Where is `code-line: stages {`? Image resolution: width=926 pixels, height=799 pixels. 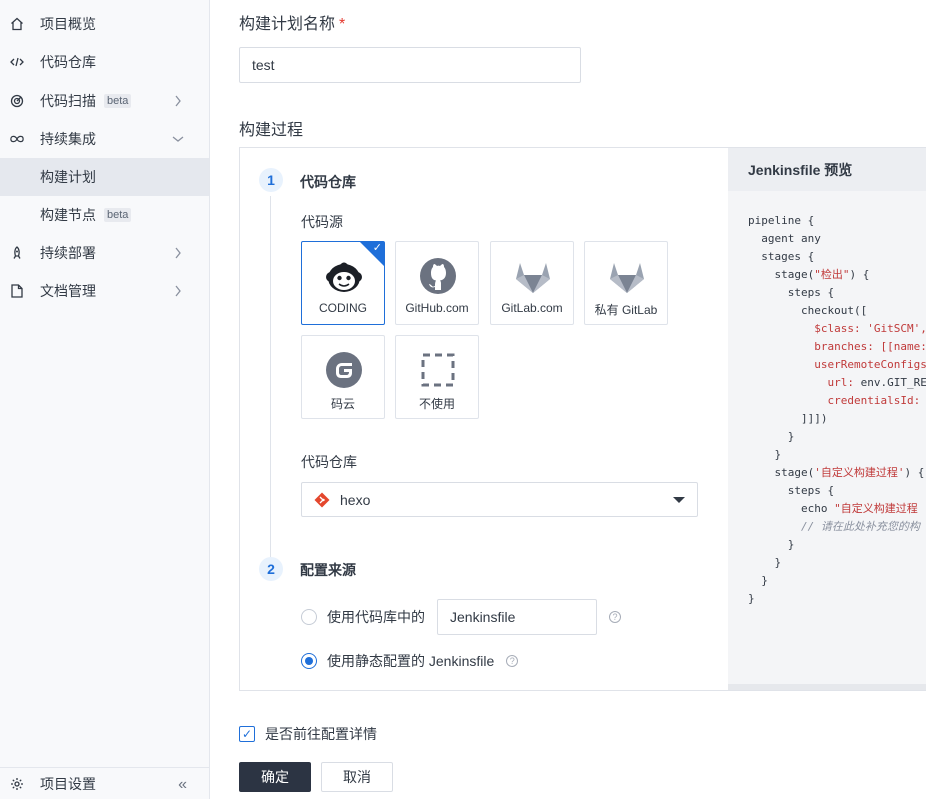
code-line: stages { is located at coordinates (781, 256).